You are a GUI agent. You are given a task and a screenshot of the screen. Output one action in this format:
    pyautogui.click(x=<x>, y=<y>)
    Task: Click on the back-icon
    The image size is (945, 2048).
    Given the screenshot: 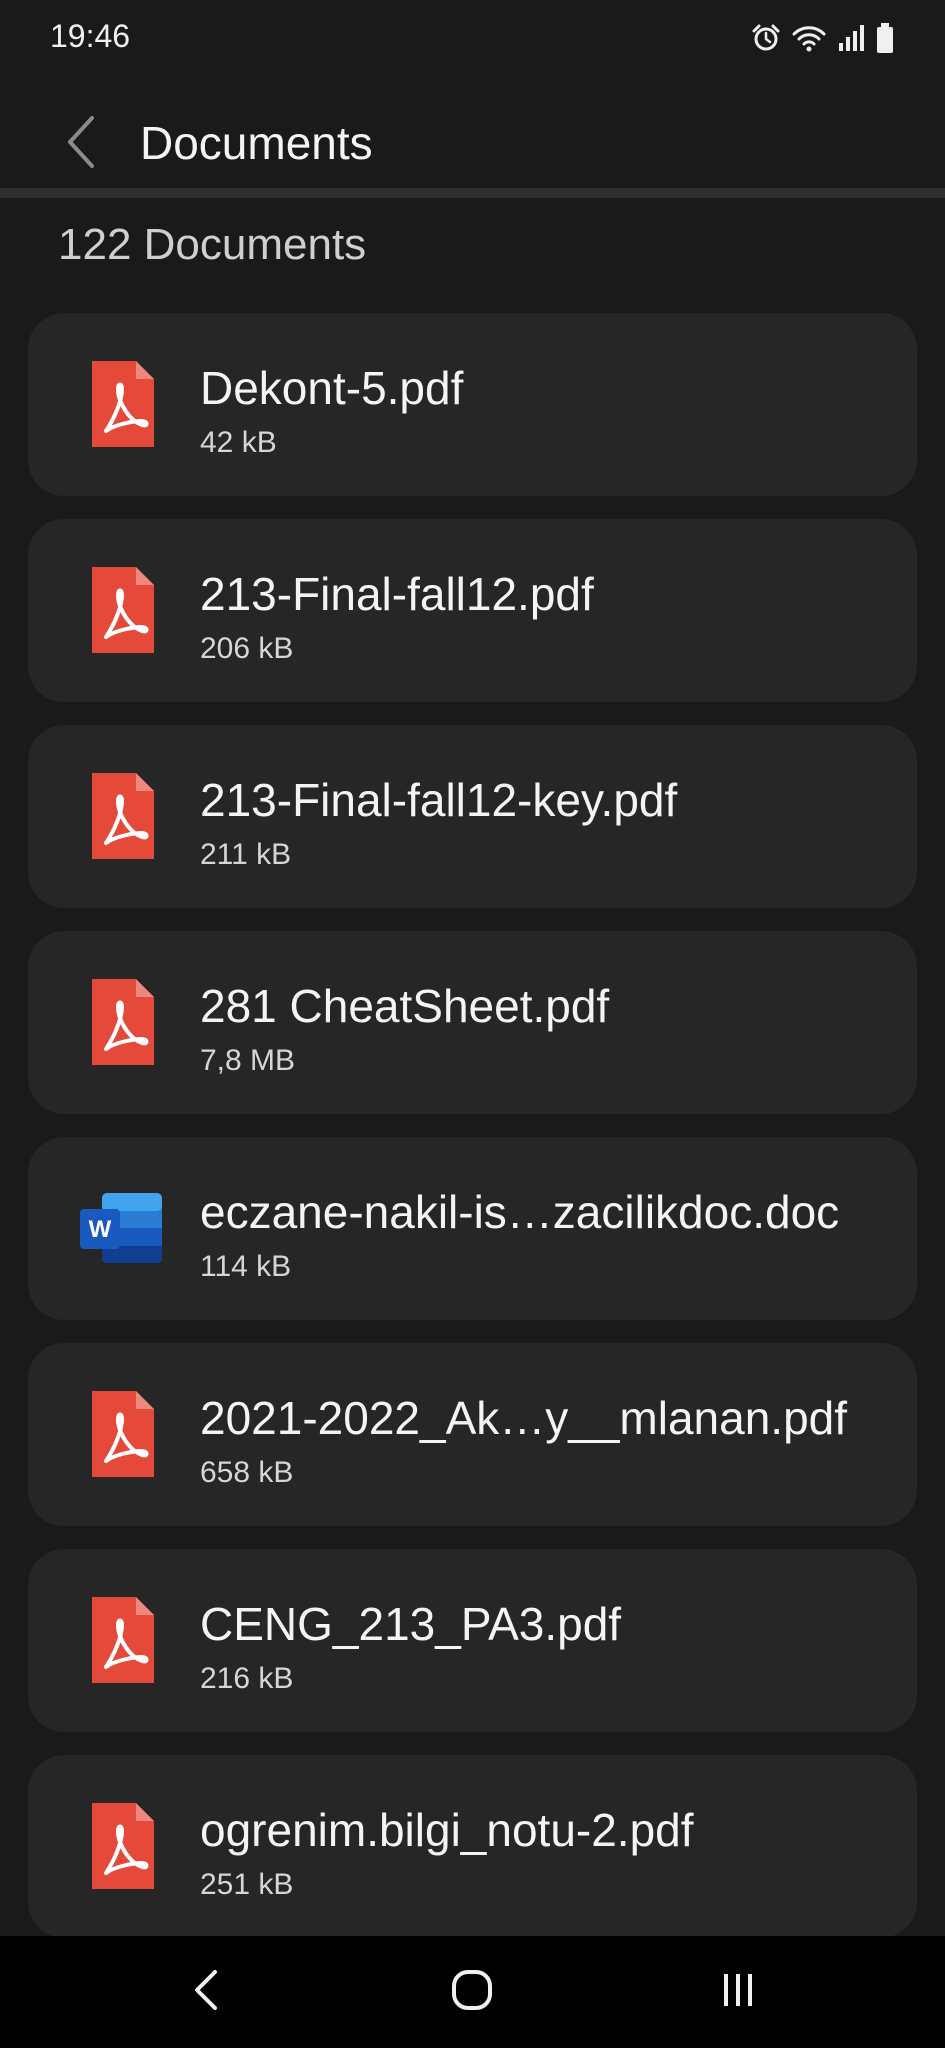 What is the action you would take?
    pyautogui.click(x=206, y=1992)
    